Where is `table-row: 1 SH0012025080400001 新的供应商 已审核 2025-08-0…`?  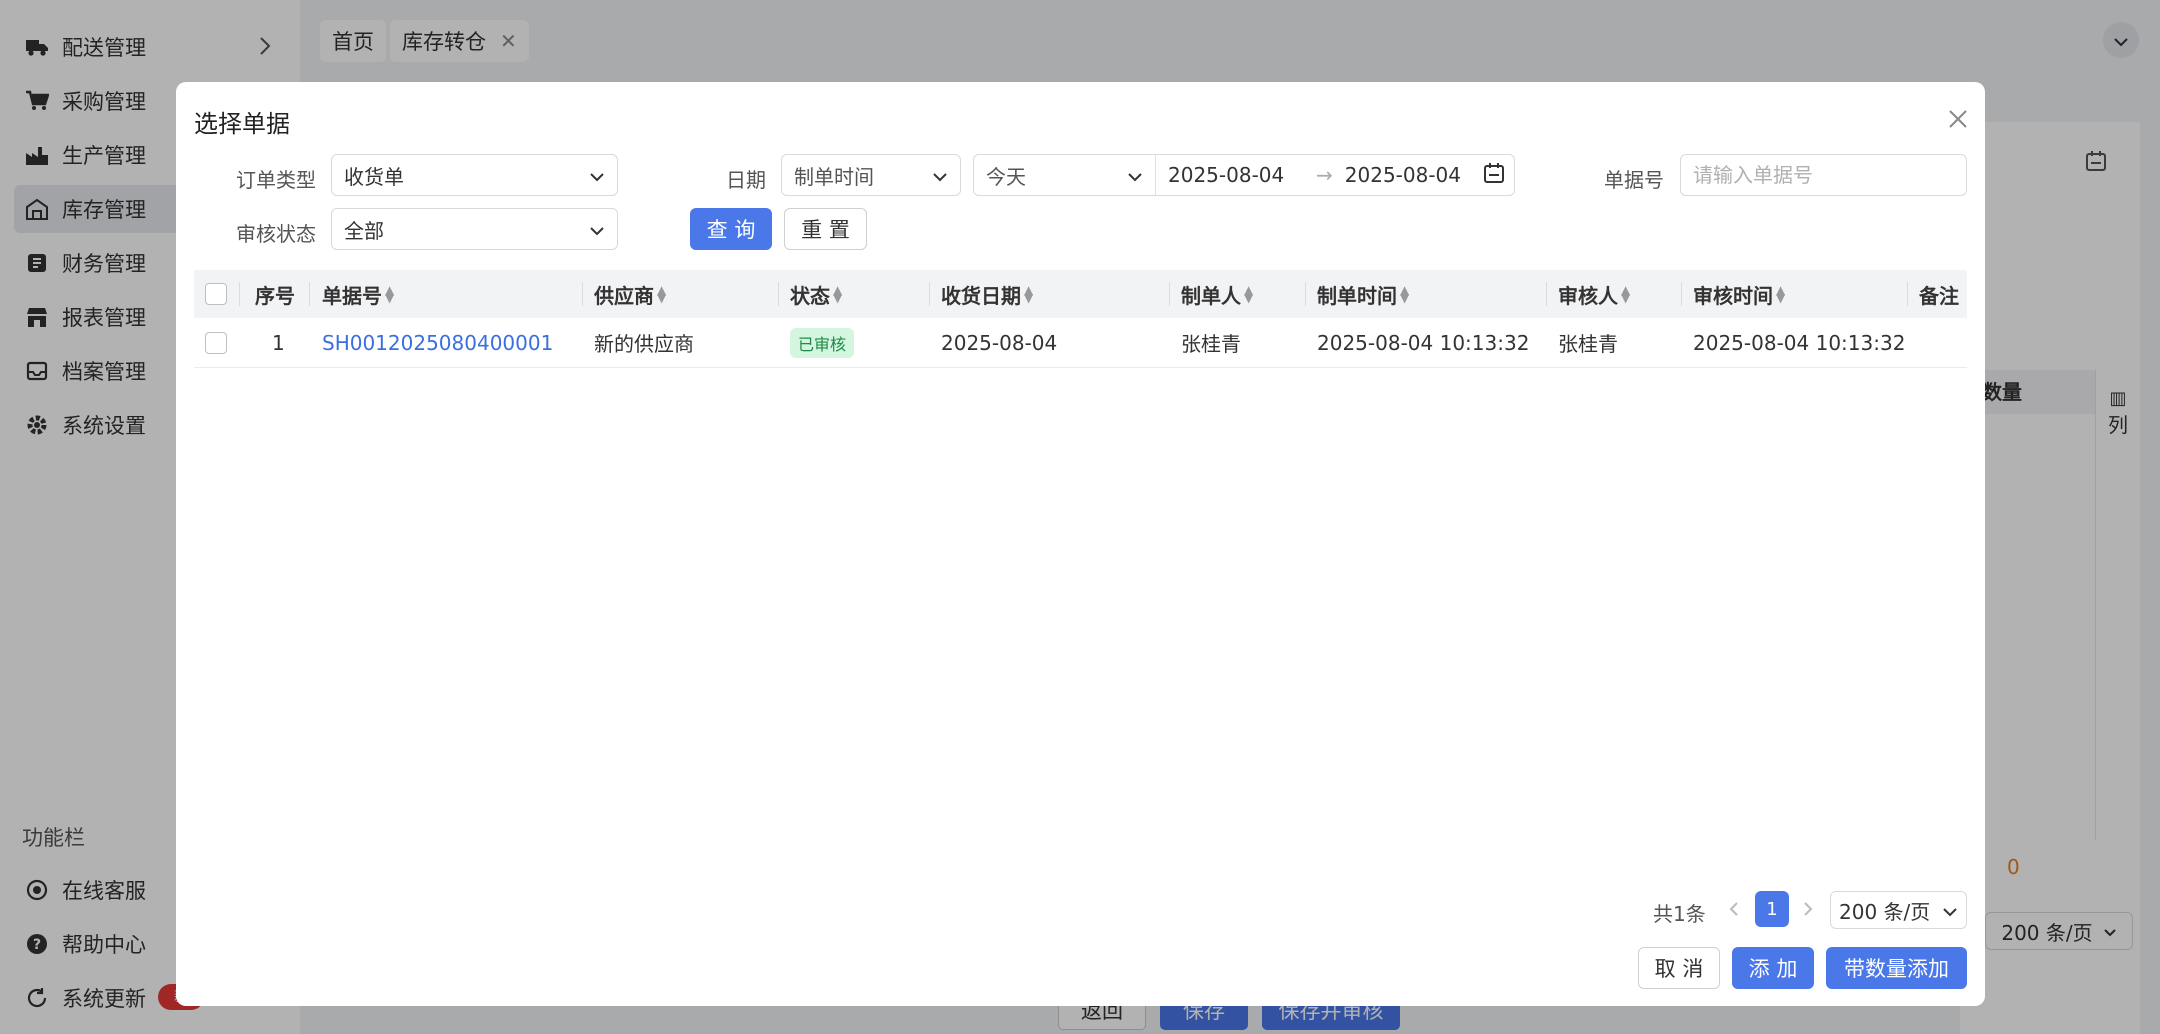
table-row: 1 SH0012025080400001 新的供应商 已审核 2025-08-0… is located at coordinates (1080, 343).